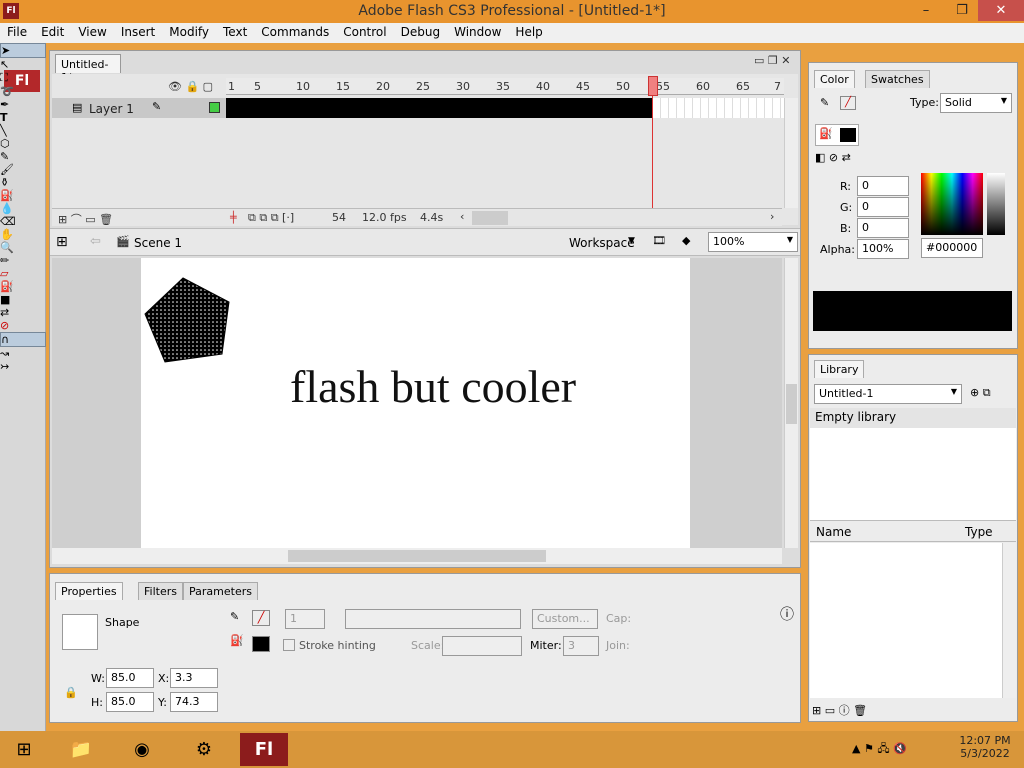  Describe the element at coordinates (883, 207) in the screenshot. I see `green-field: 0` at that location.